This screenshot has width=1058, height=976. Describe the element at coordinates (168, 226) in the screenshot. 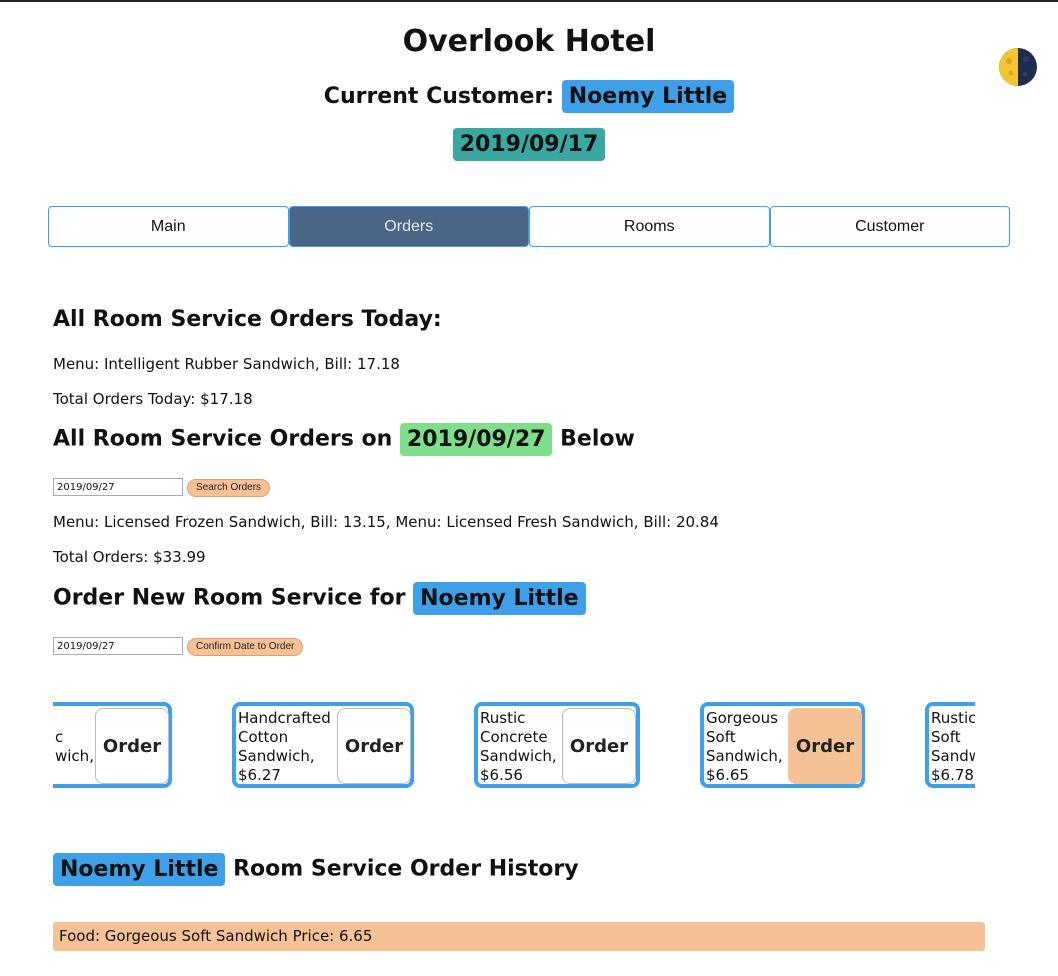

I see `tab-main: Main` at that location.